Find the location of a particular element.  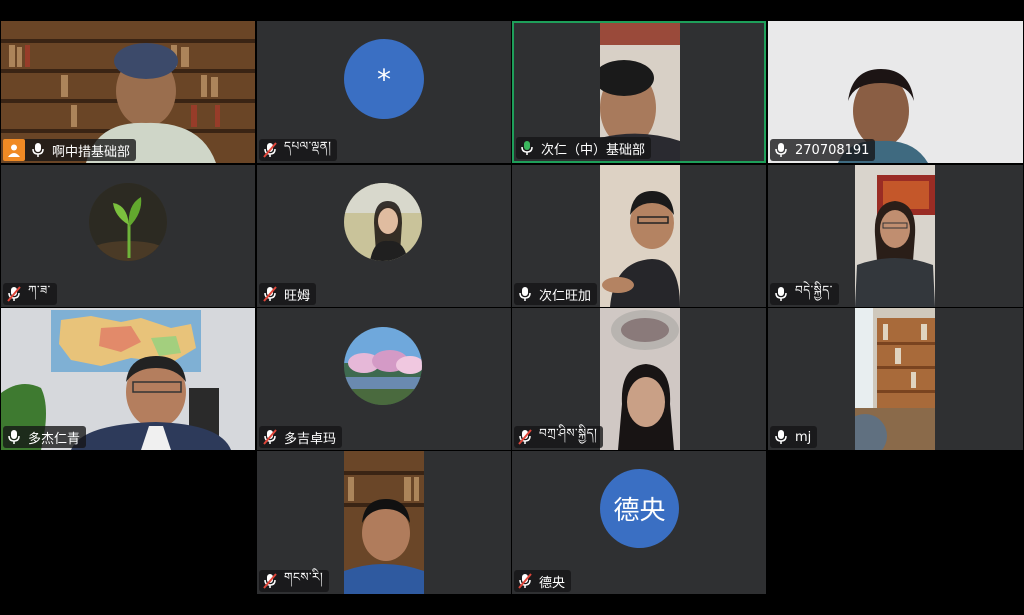

participant-name: 次仁旺加 is located at coordinates (565, 296).